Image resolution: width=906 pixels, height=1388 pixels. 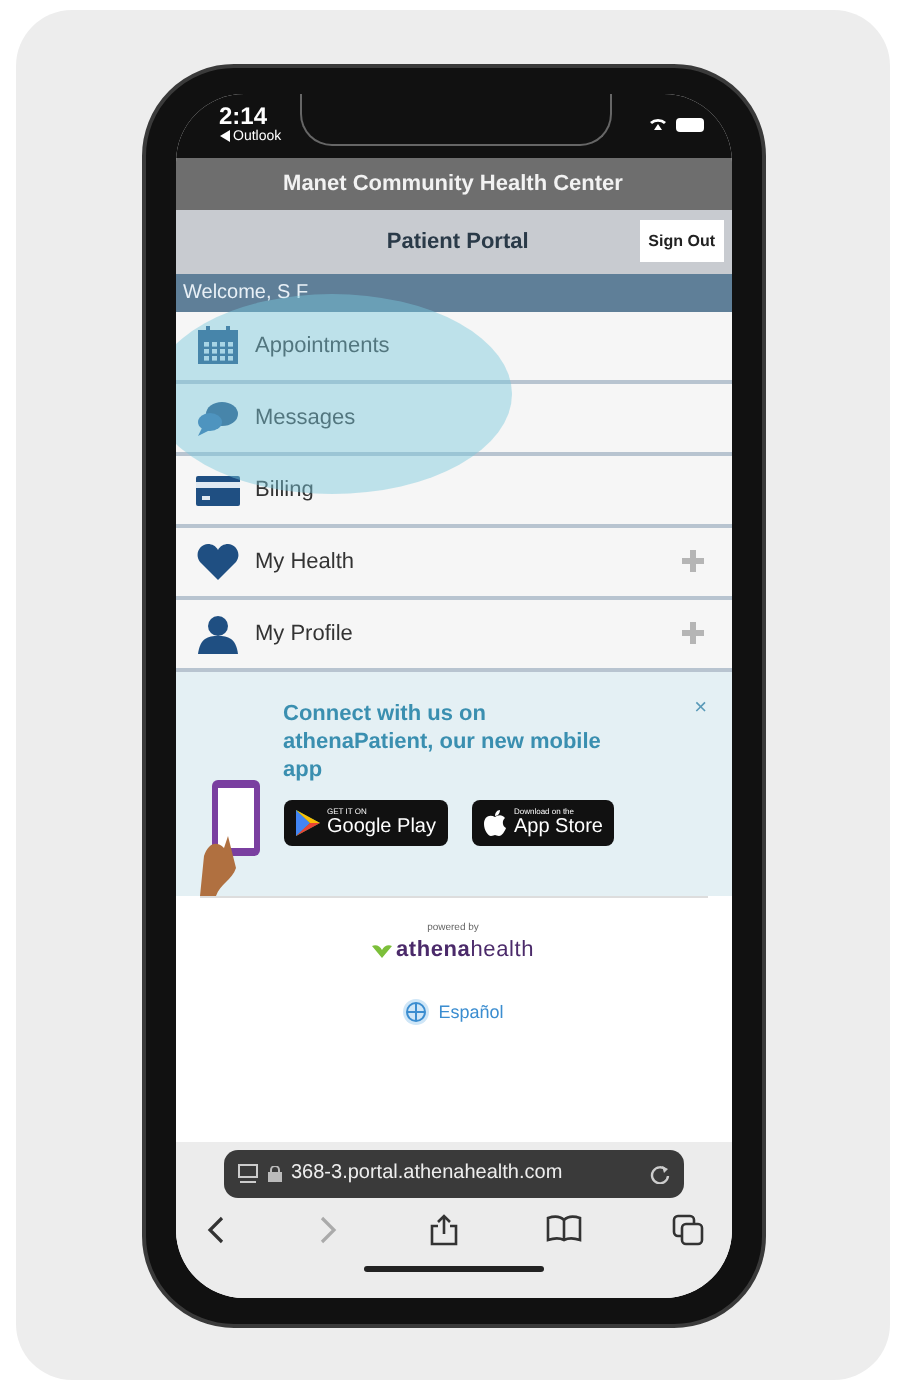 What do you see at coordinates (453, 183) in the screenshot?
I see `clinic-title: Manet Community Health Center` at bounding box center [453, 183].